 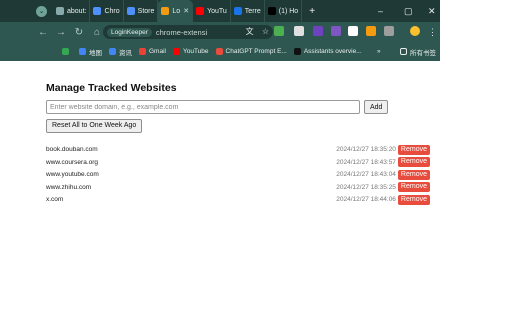 What do you see at coordinates (237, 11) in the screenshot?
I see `c-icon` at bounding box center [237, 11].